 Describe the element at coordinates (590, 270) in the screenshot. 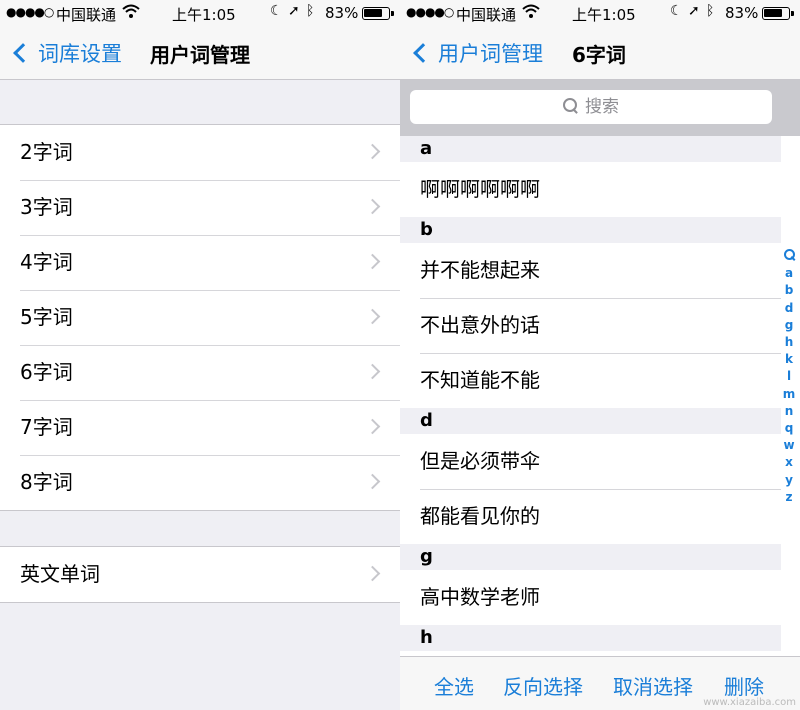

I see `list-item: 并不能想起来` at that location.